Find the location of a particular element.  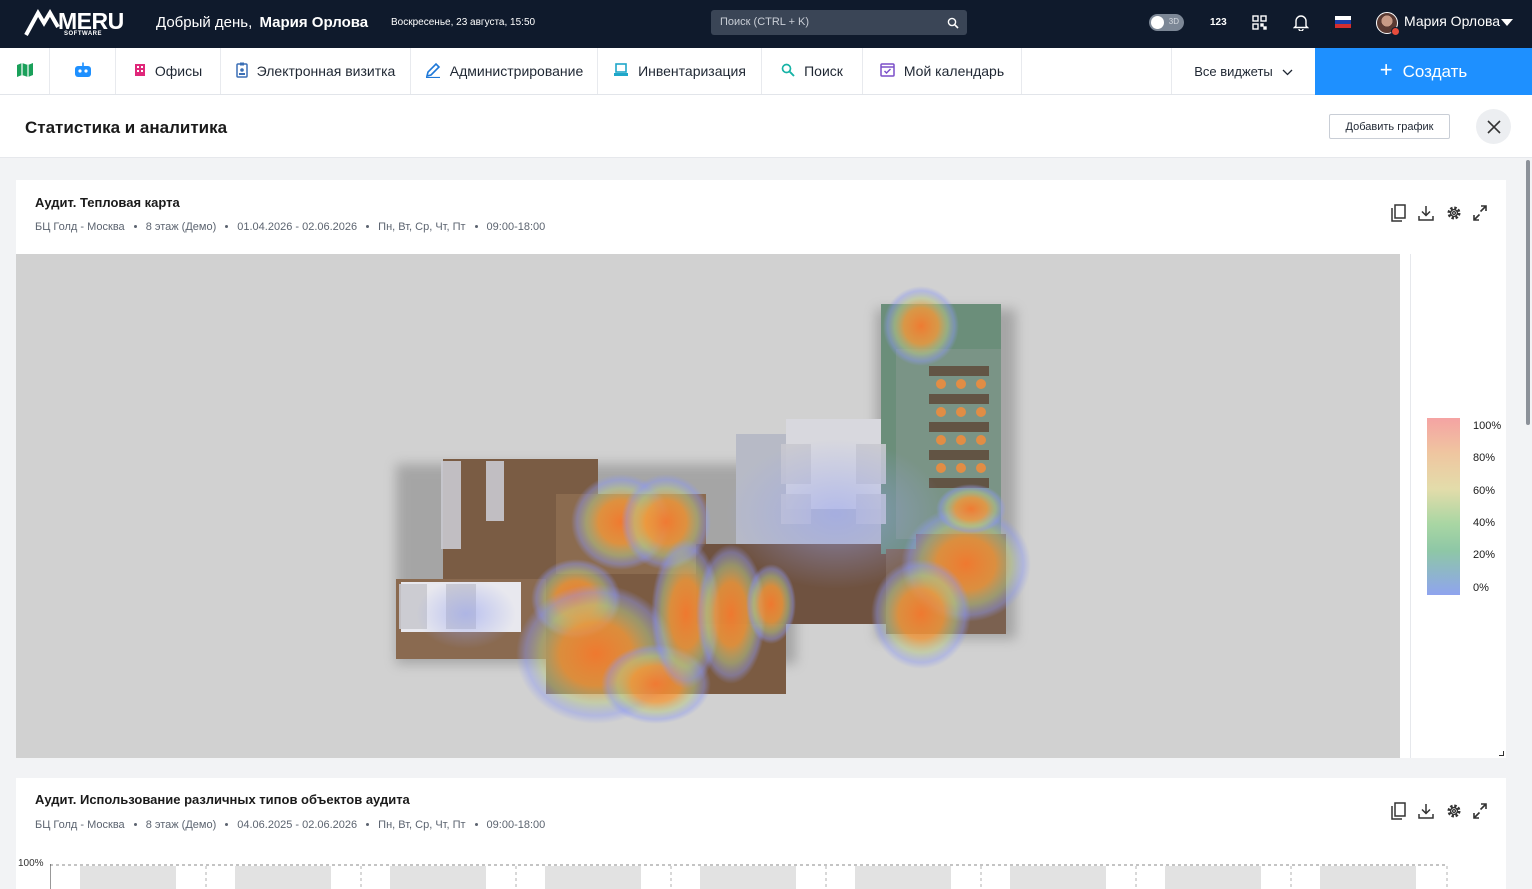

nav-administration: Администрирование is located at coordinates (504, 71).